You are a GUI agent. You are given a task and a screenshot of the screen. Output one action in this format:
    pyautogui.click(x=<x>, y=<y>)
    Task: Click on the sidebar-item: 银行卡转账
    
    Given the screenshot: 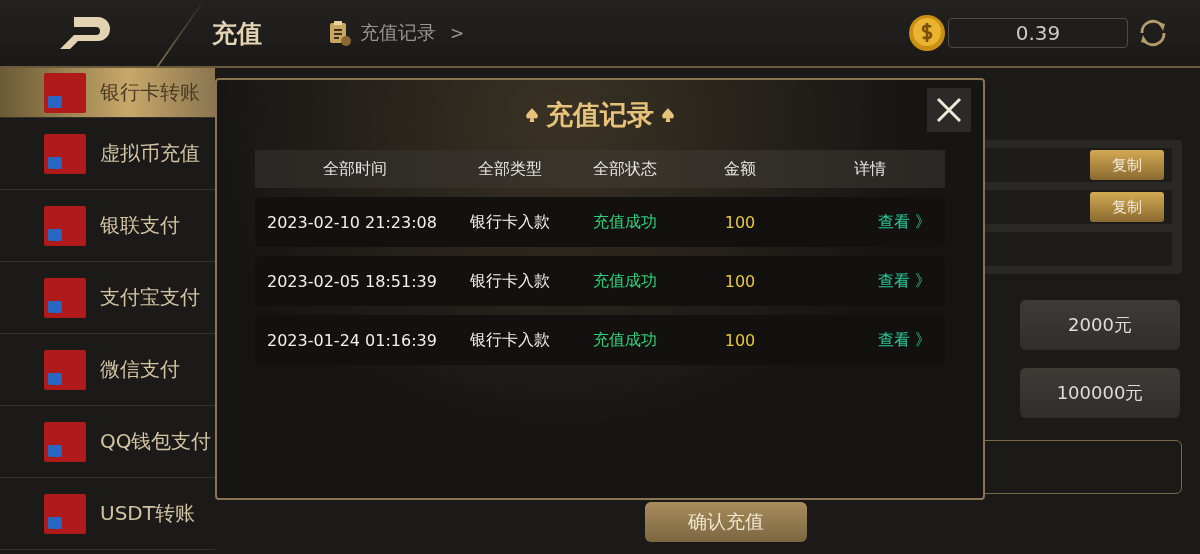 What is the action you would take?
    pyautogui.click(x=107, y=93)
    